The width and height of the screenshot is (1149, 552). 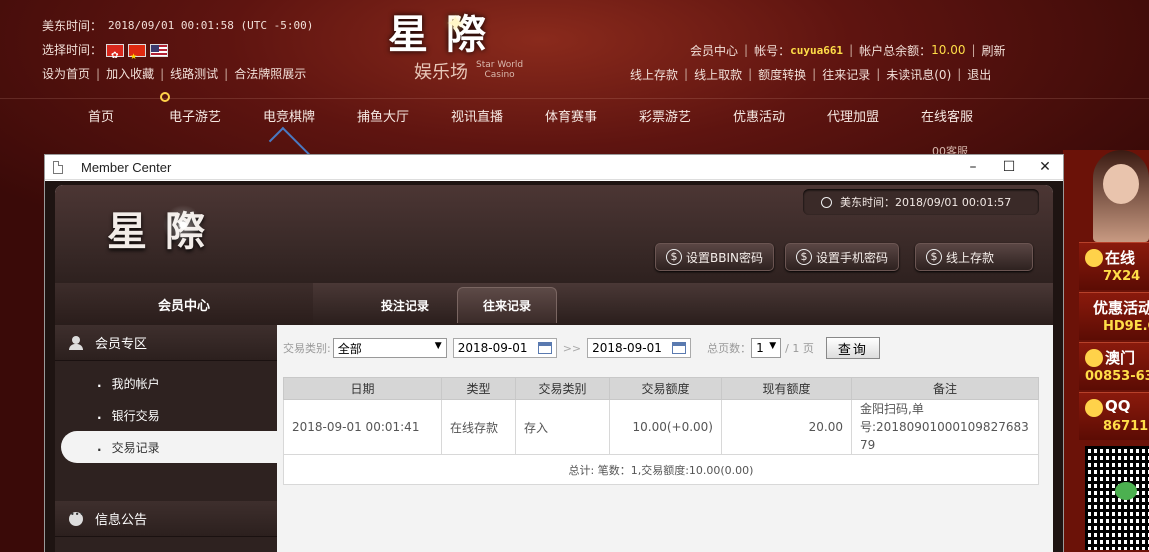 I want to click on nav-item-slots: 电子游艺, so click(x=195, y=115).